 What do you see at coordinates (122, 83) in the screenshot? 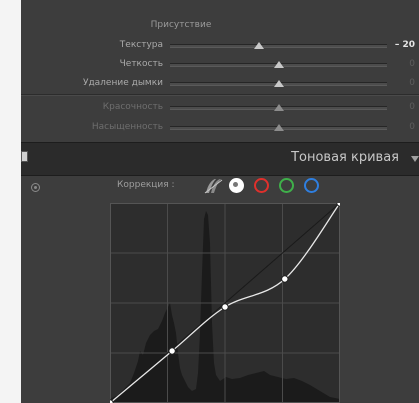
I see `dehaze-label: Удаление дымки` at bounding box center [122, 83].